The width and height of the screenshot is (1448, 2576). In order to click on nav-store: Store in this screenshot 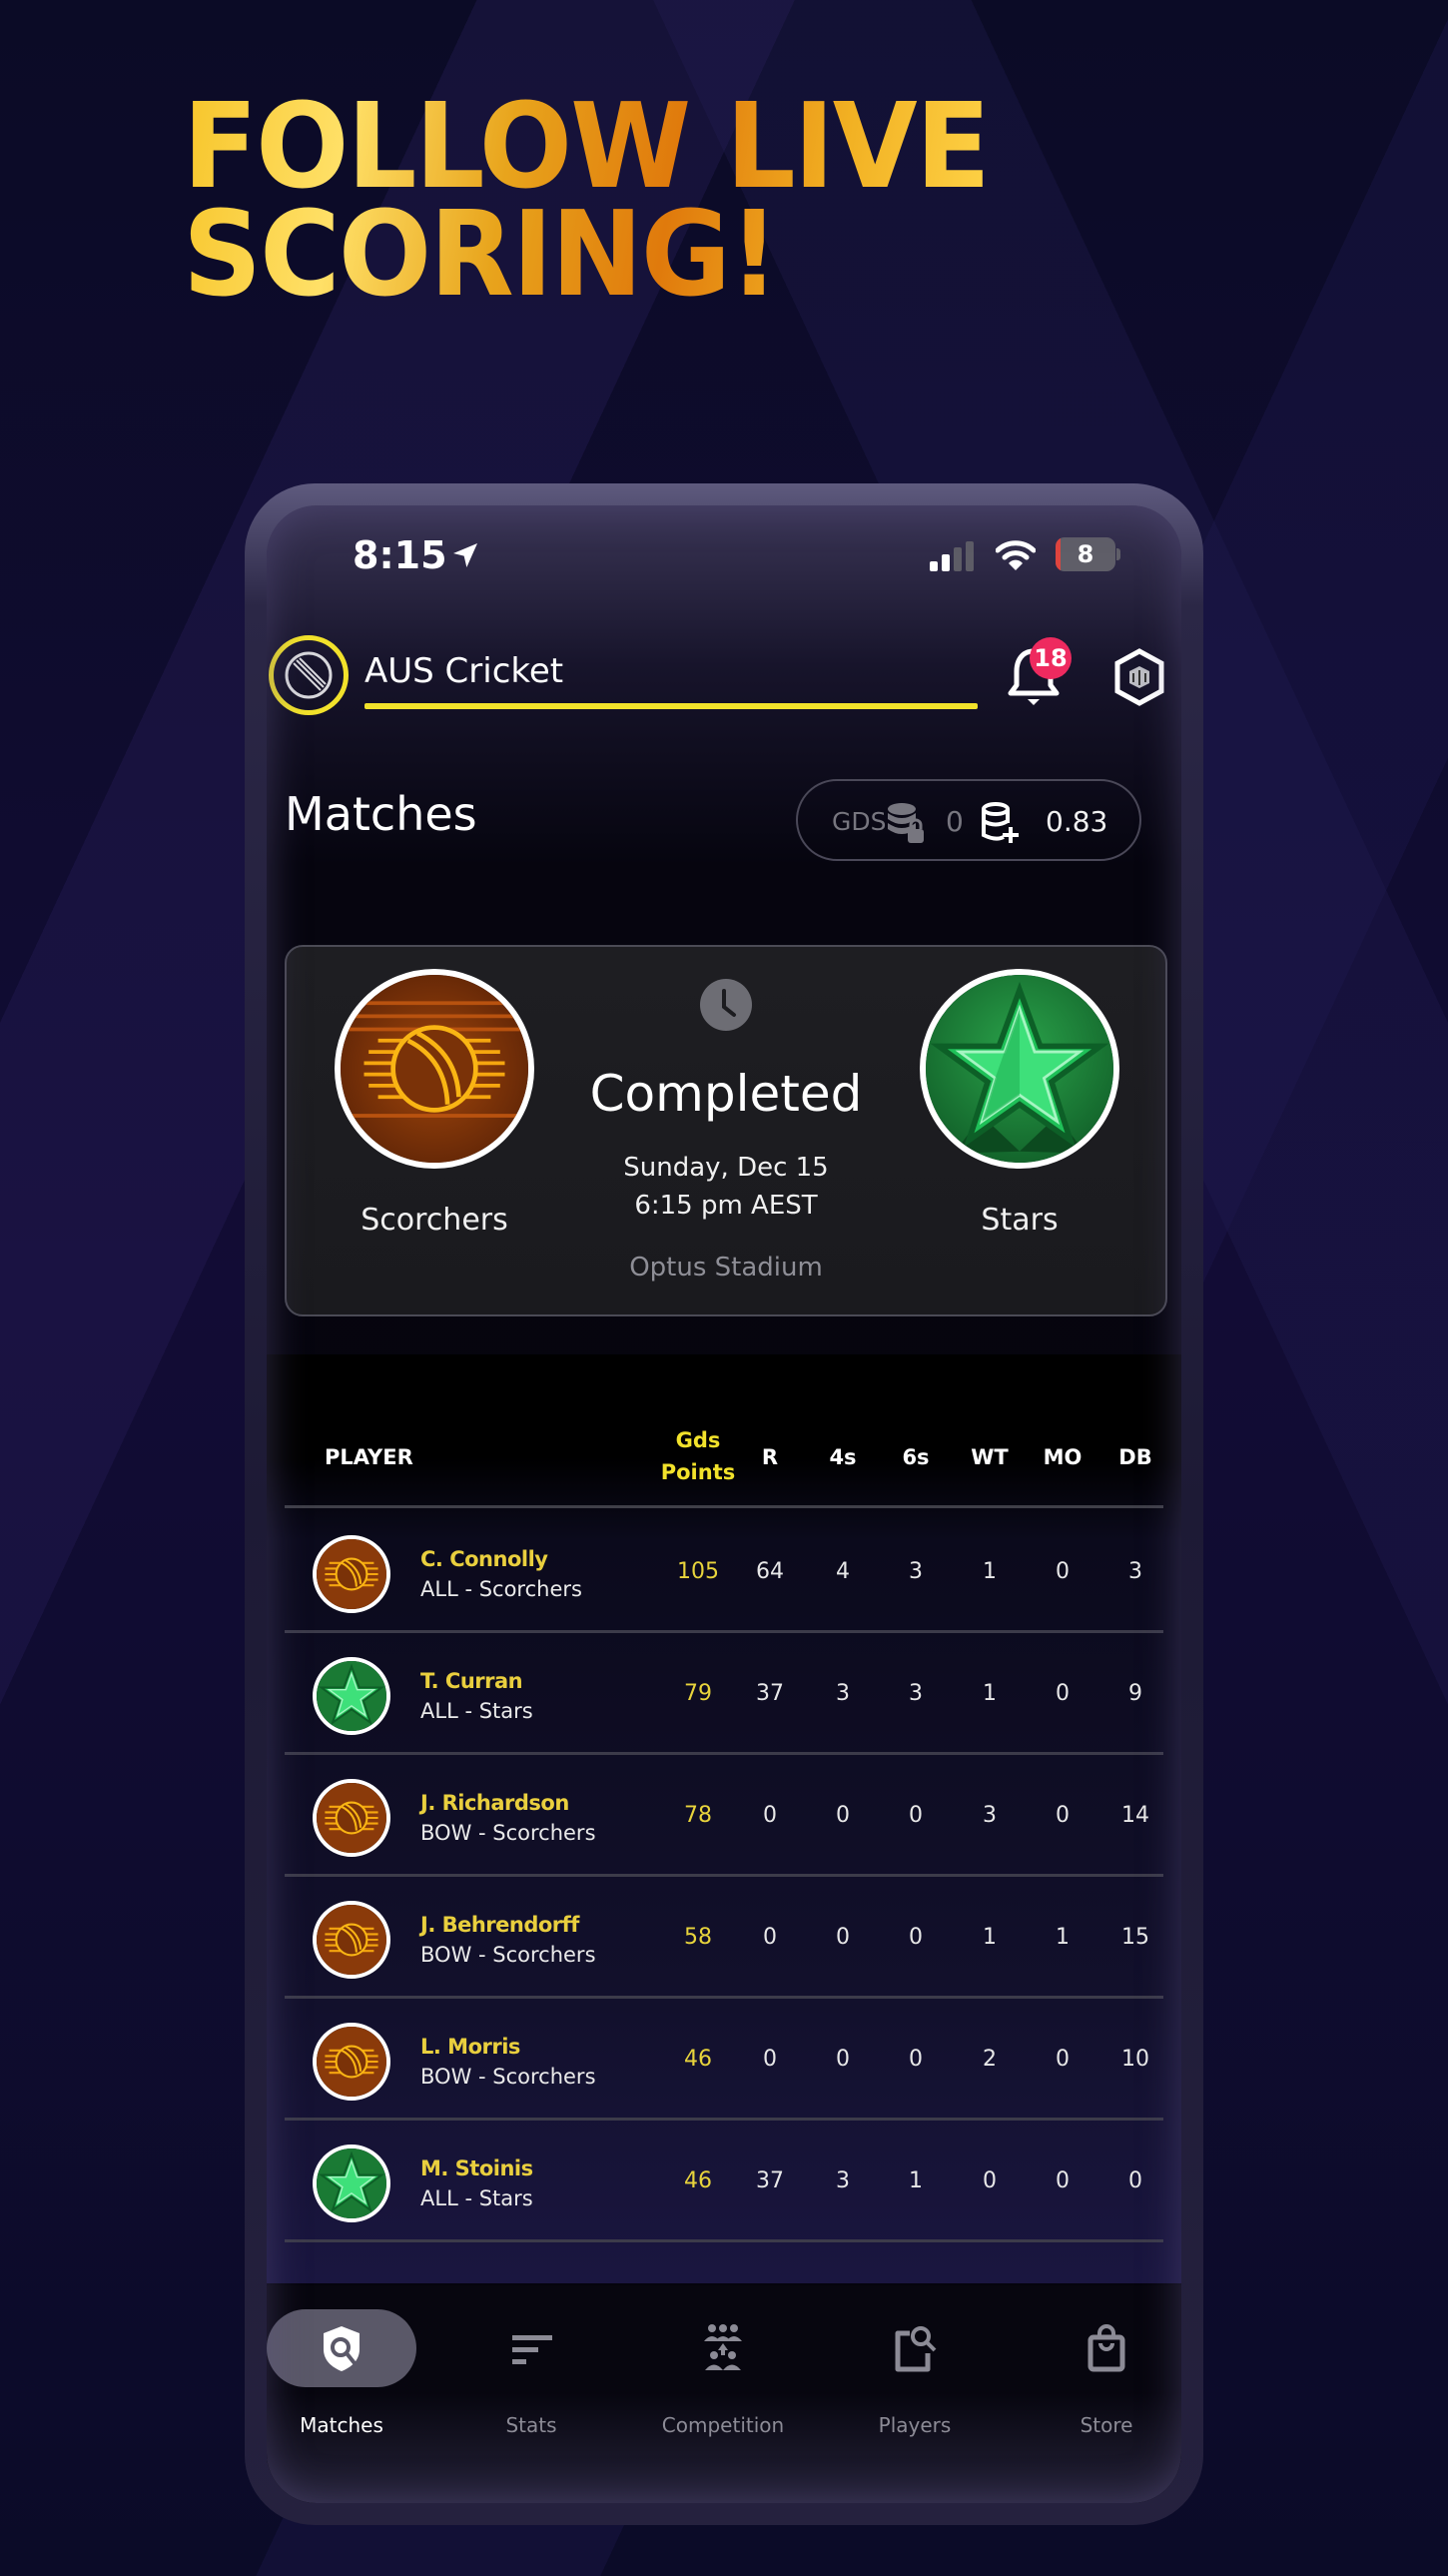, I will do `click(1106, 2384)`.